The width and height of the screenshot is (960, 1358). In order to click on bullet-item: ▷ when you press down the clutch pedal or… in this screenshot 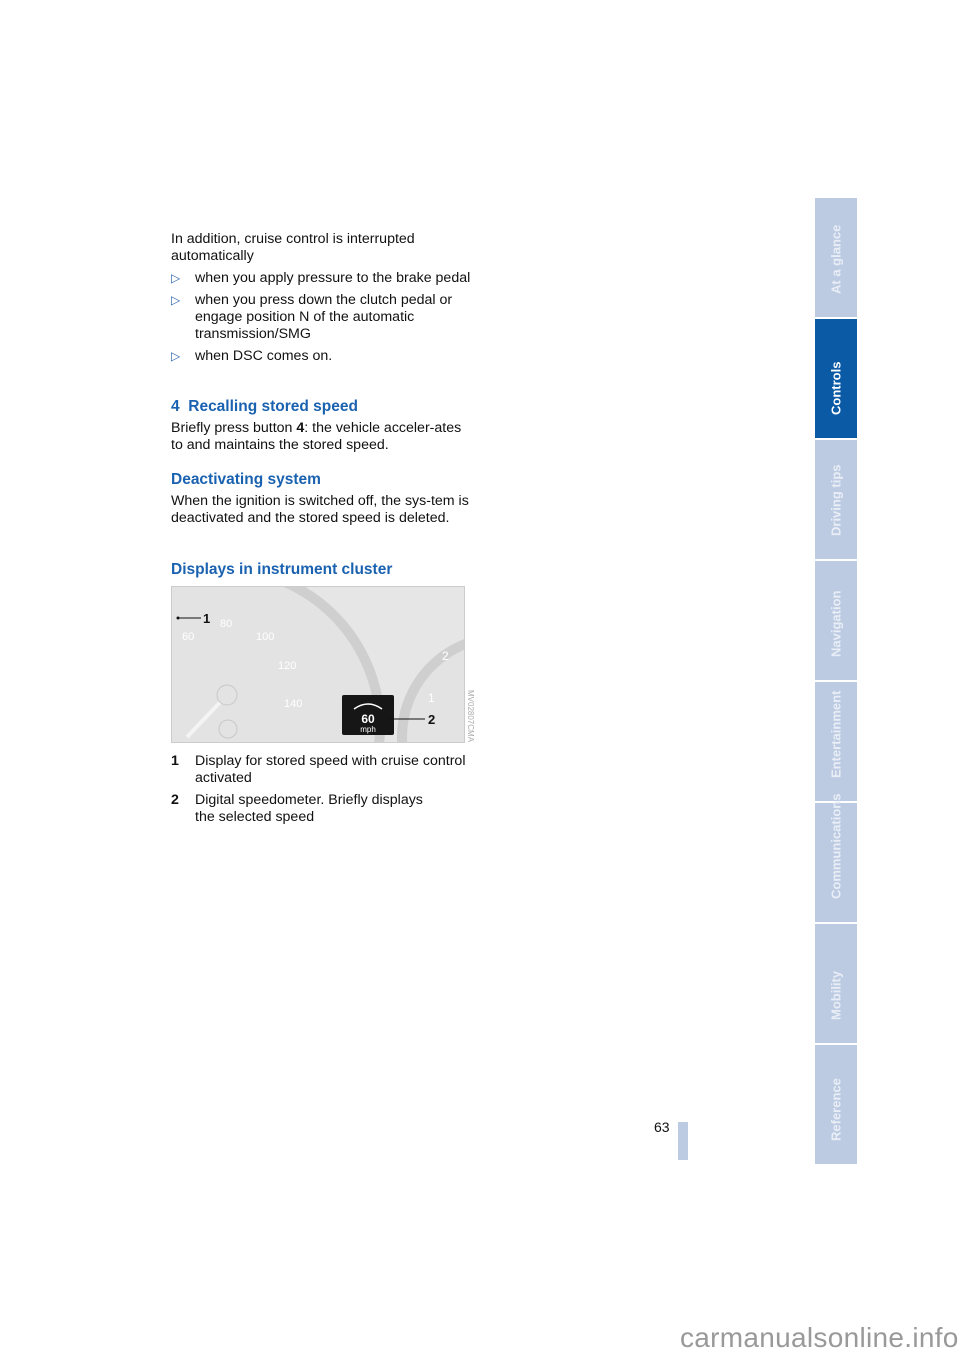, I will do `click(321, 317)`.